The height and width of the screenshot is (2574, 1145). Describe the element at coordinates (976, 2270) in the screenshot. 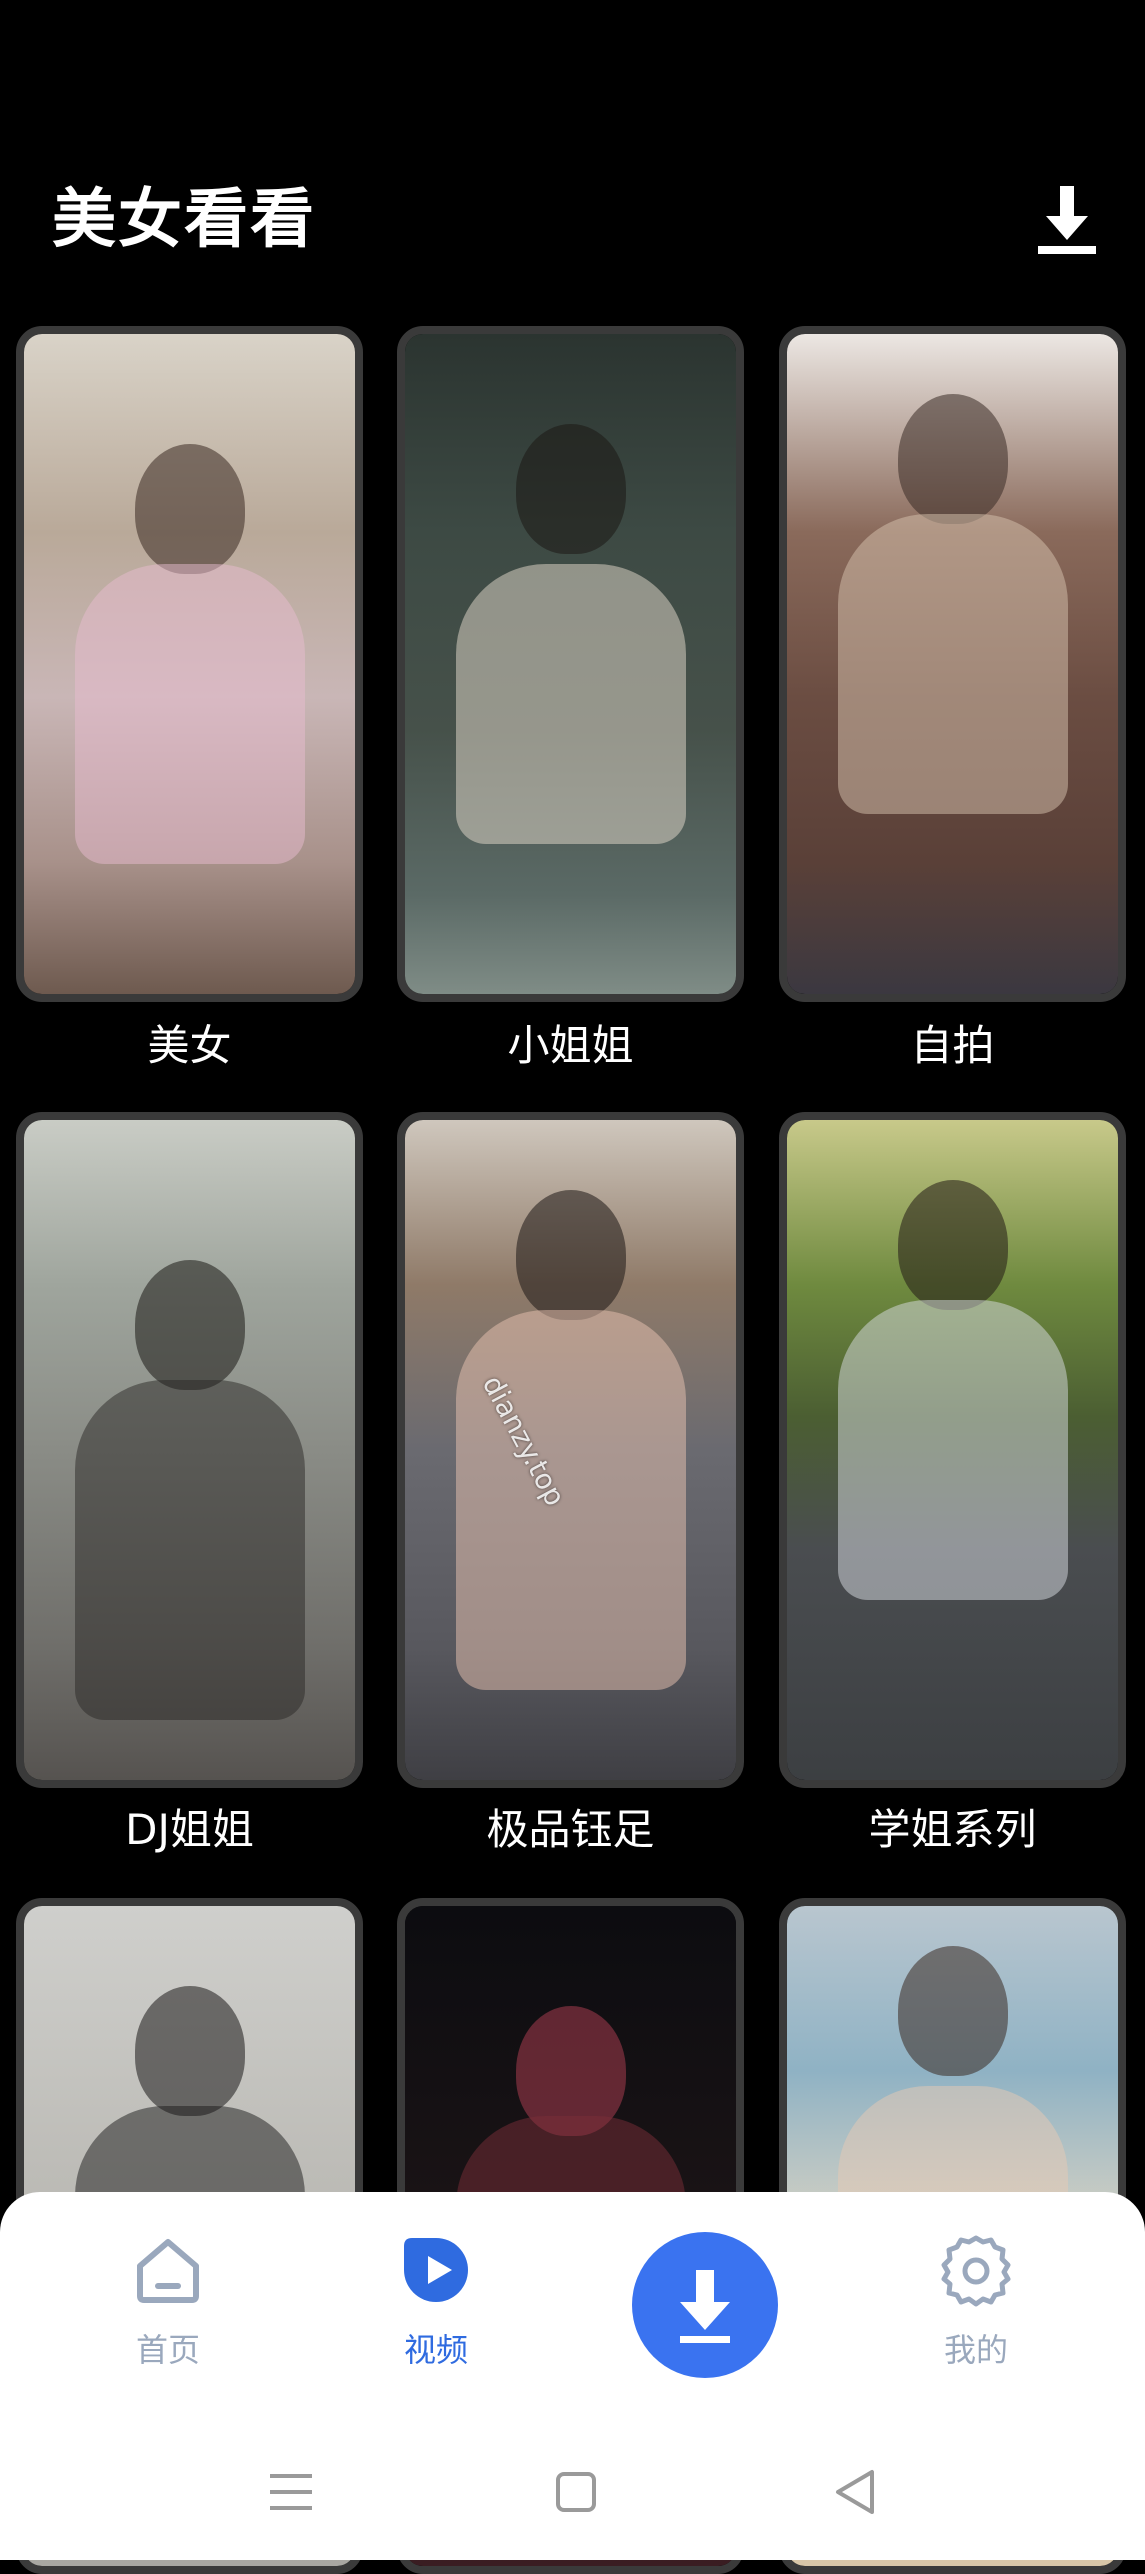

I see `gear-icon` at that location.